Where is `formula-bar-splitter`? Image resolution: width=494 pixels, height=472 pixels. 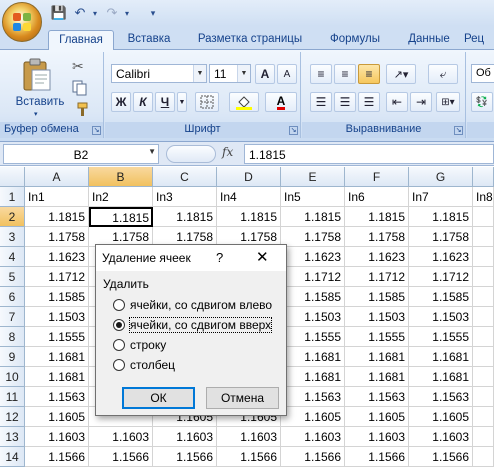
formula-bar-splitter is located at coordinates (191, 154).